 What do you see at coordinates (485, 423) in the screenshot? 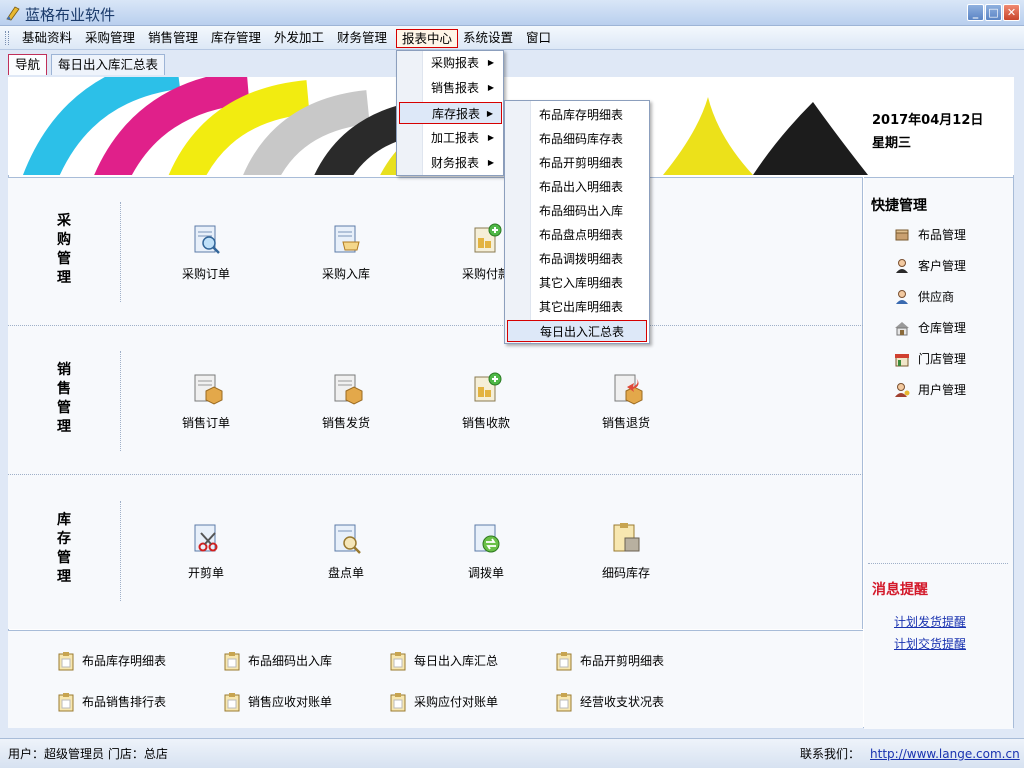
I see `feature-label: 销售收款` at bounding box center [485, 423].